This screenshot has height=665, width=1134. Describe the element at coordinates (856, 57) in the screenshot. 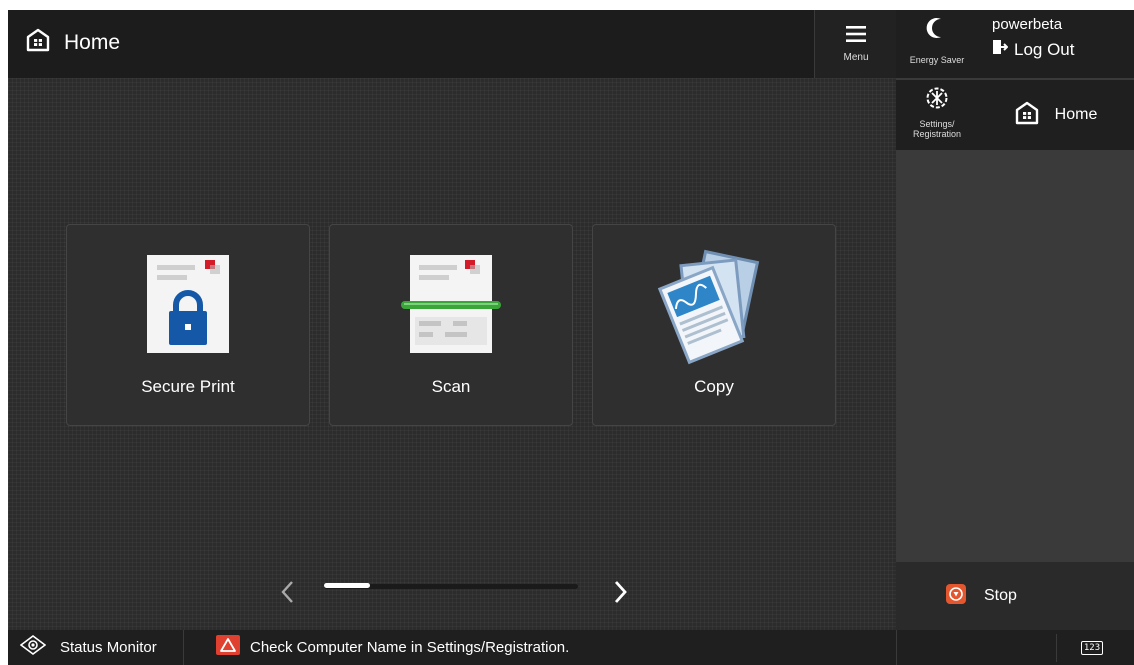

I see `menu-label: Menu` at that location.